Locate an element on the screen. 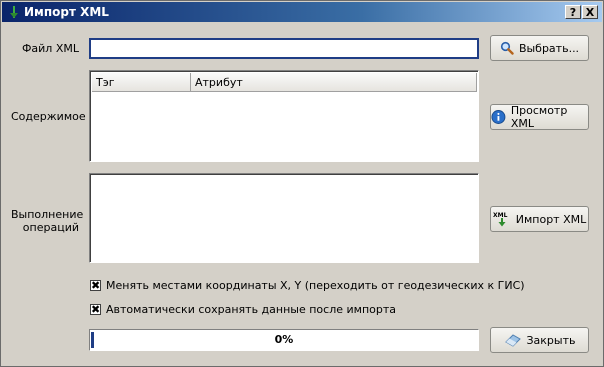  help-button: ? is located at coordinates (573, 12).